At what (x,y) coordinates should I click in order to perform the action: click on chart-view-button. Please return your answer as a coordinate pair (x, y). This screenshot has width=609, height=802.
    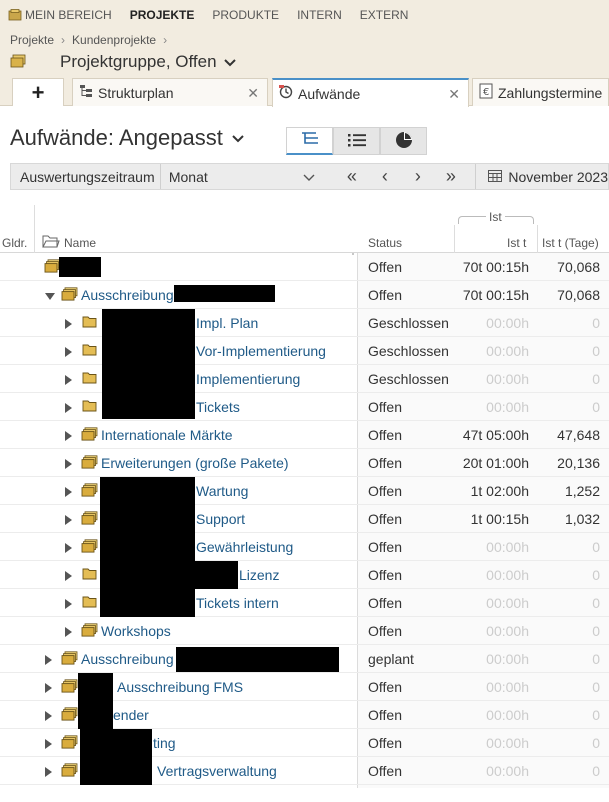
    Looking at the image, I should click on (403, 141).